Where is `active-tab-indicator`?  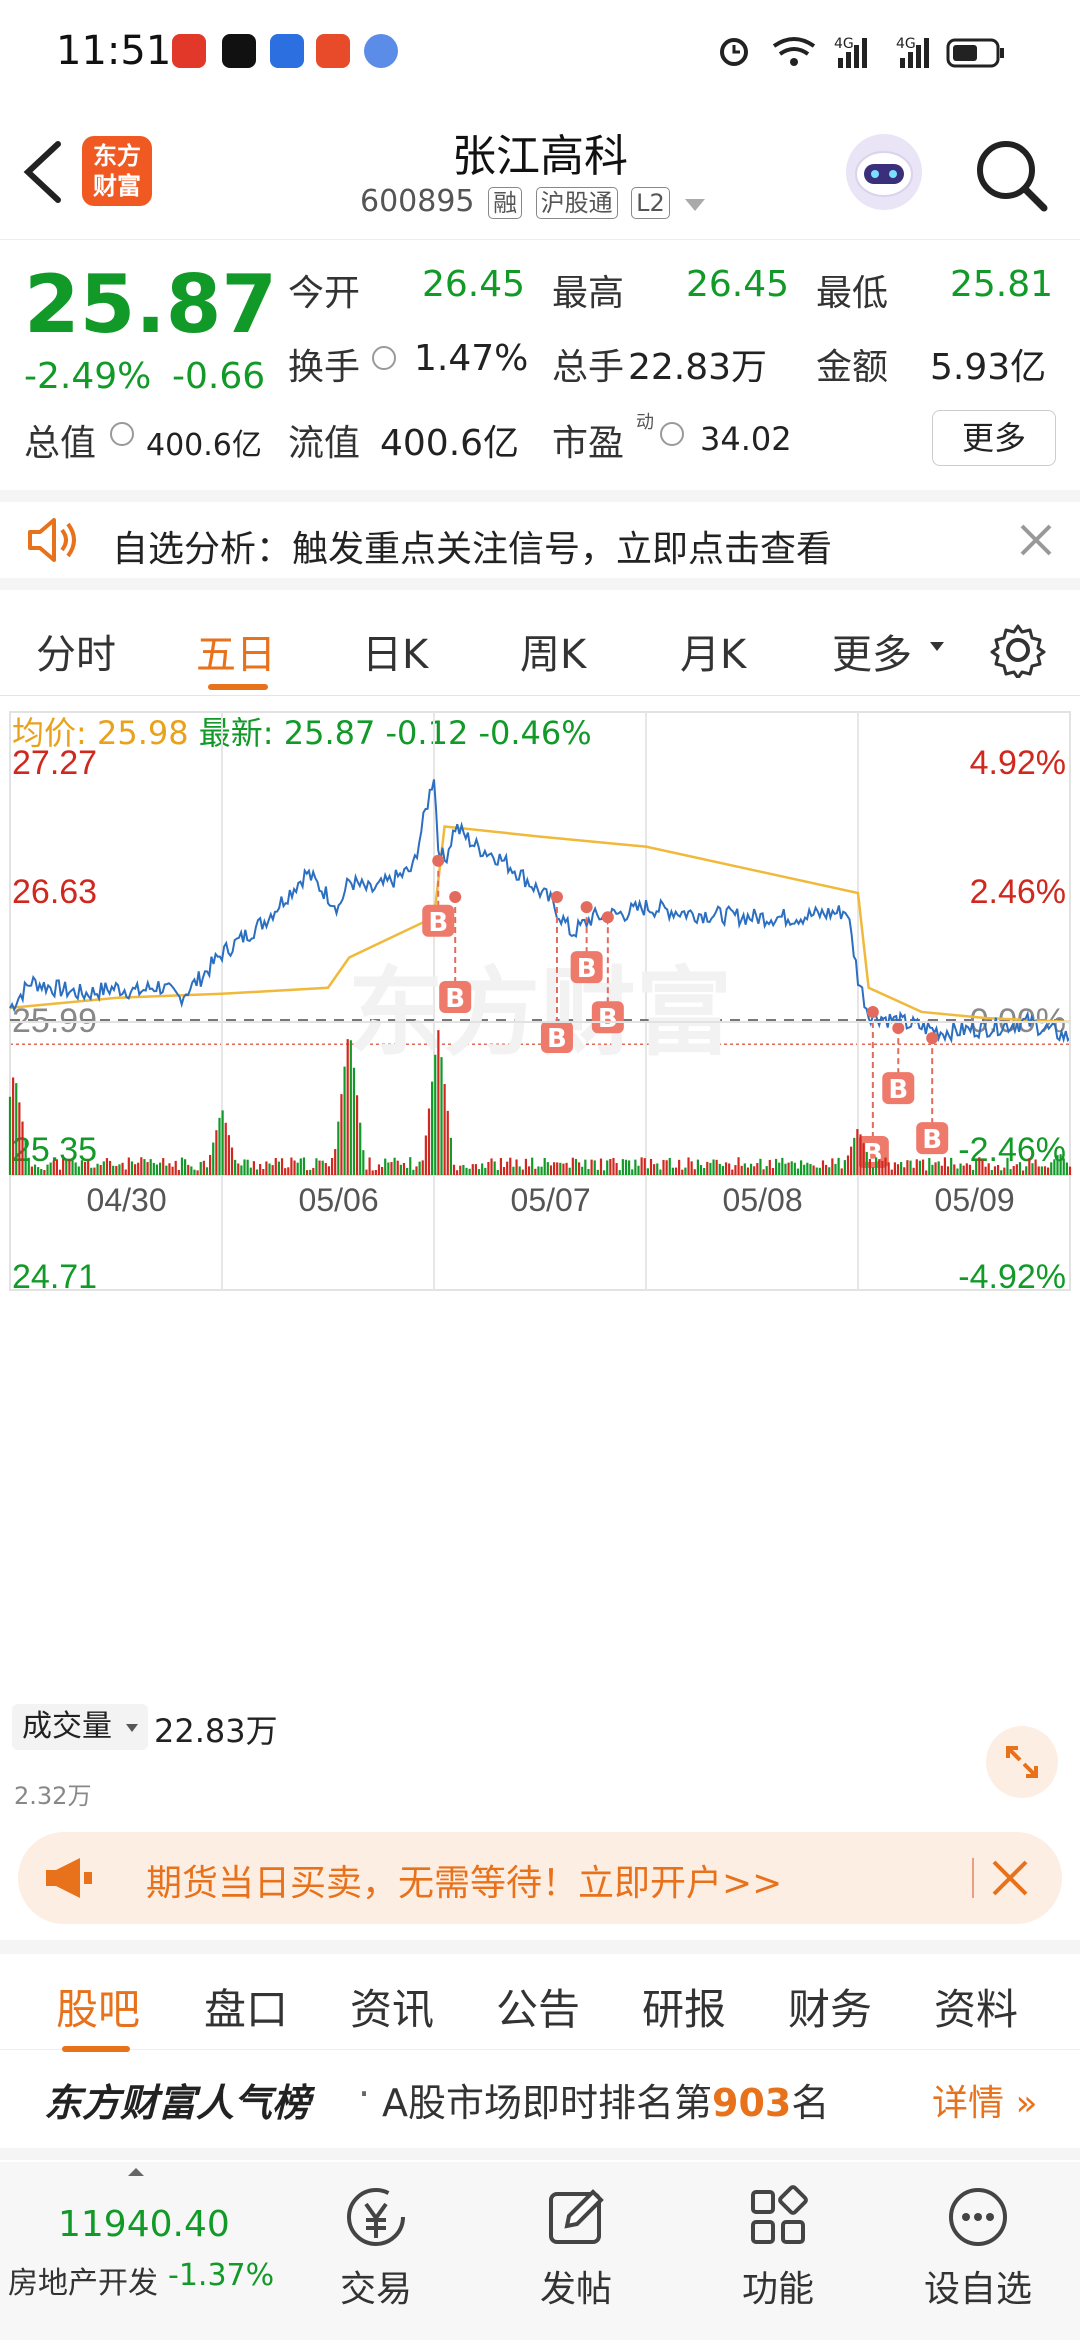
active-tab-indicator is located at coordinates (238, 687).